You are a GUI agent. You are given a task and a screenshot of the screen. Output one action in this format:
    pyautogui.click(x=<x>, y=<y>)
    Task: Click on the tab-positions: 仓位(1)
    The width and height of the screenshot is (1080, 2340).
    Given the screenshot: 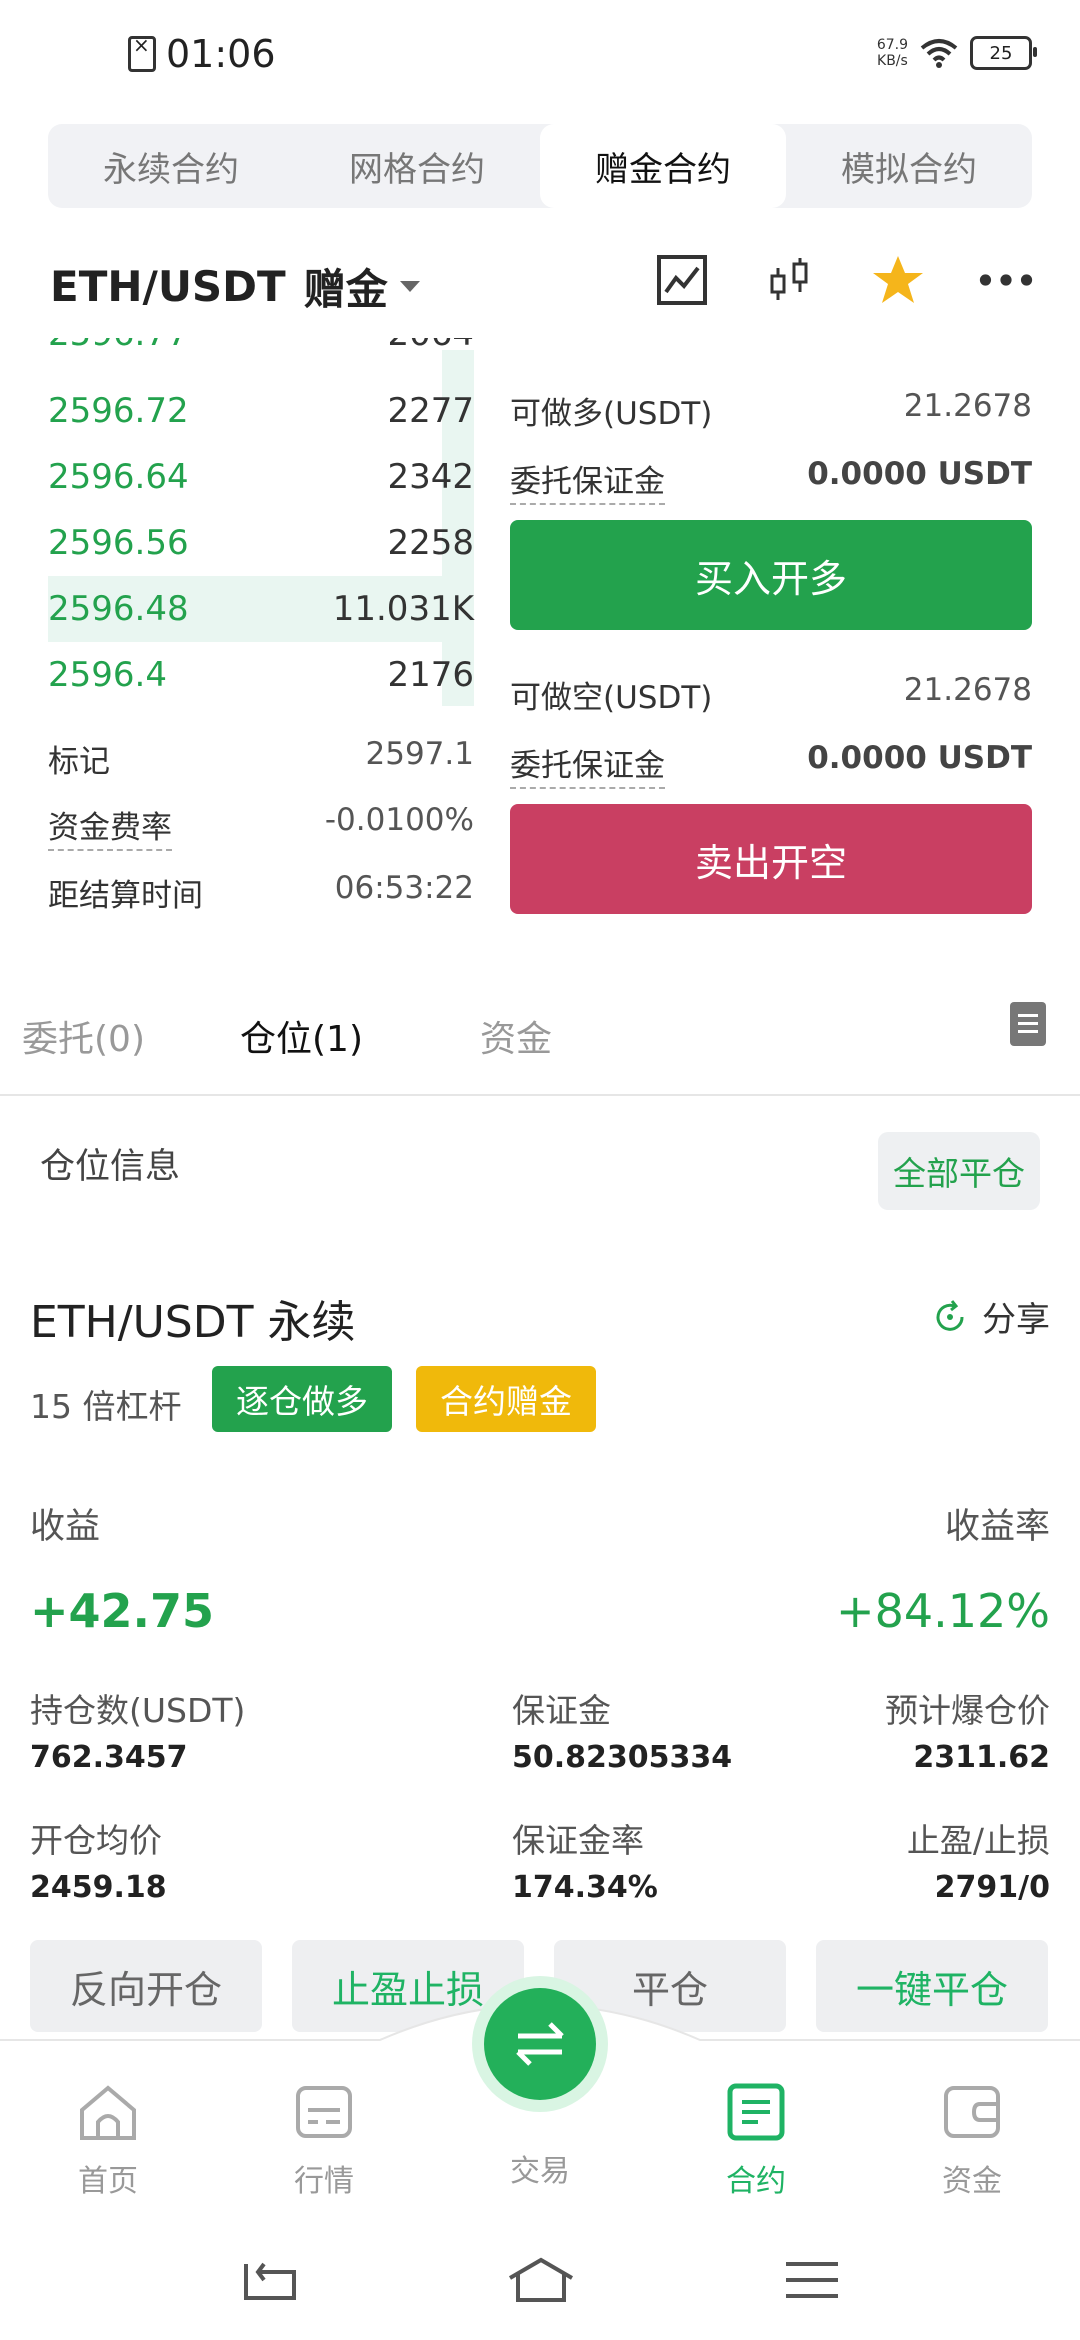 What is the action you would take?
    pyautogui.click(x=301, y=1036)
    